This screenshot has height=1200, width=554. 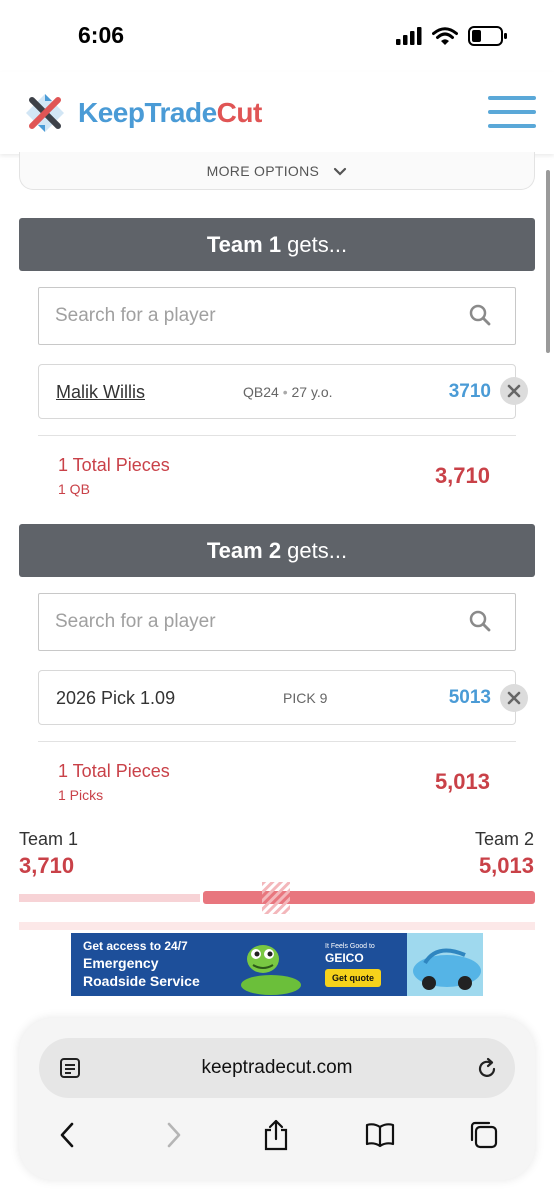 What do you see at coordinates (114, 465) in the screenshot?
I see `team1-pieces-count: 1 Total Pieces` at bounding box center [114, 465].